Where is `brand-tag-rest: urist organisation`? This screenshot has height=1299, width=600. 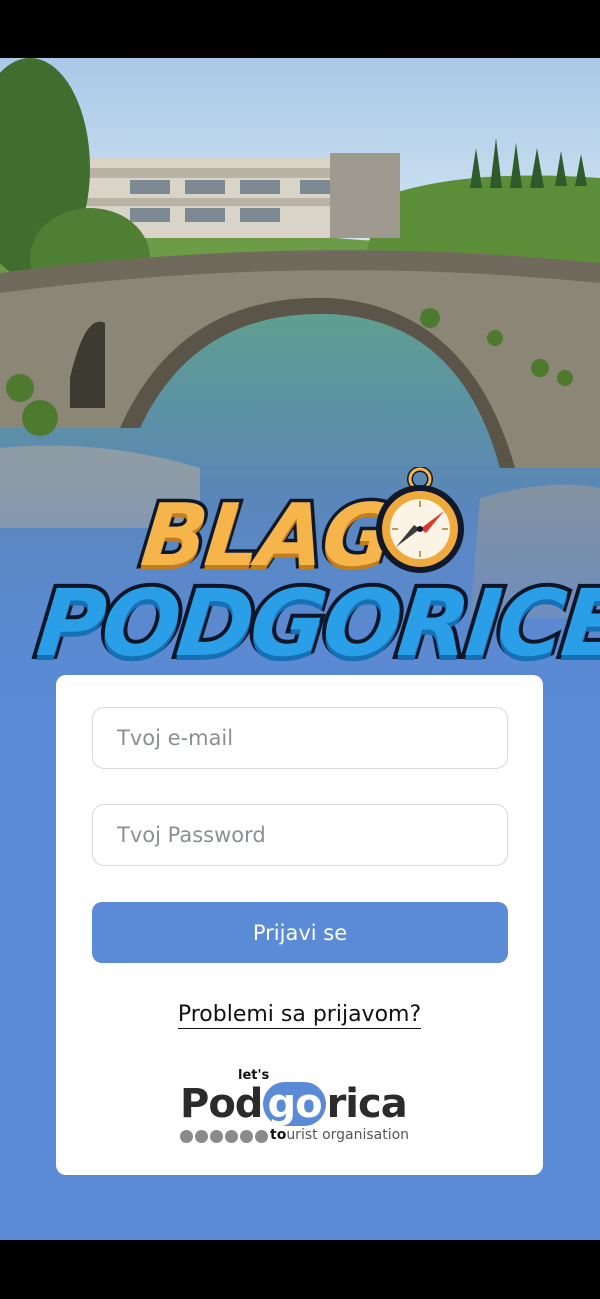
brand-tag-rest: urist organisation is located at coordinates (348, 1135).